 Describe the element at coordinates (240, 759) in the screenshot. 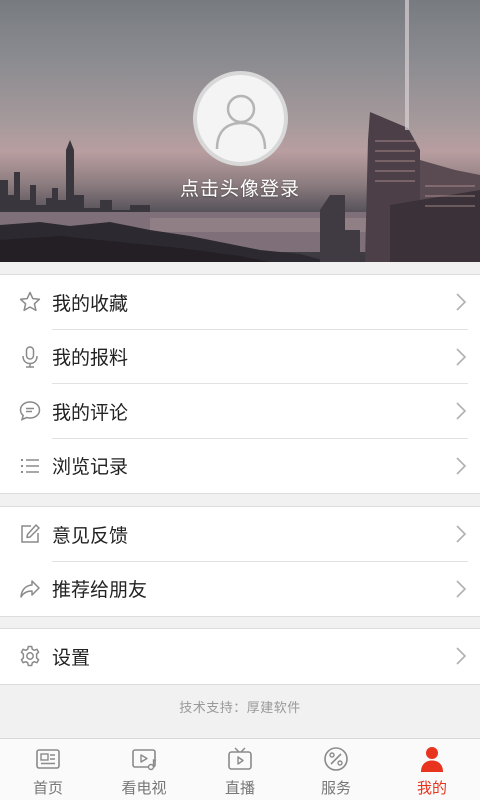

I see `live-tv-icon` at that location.